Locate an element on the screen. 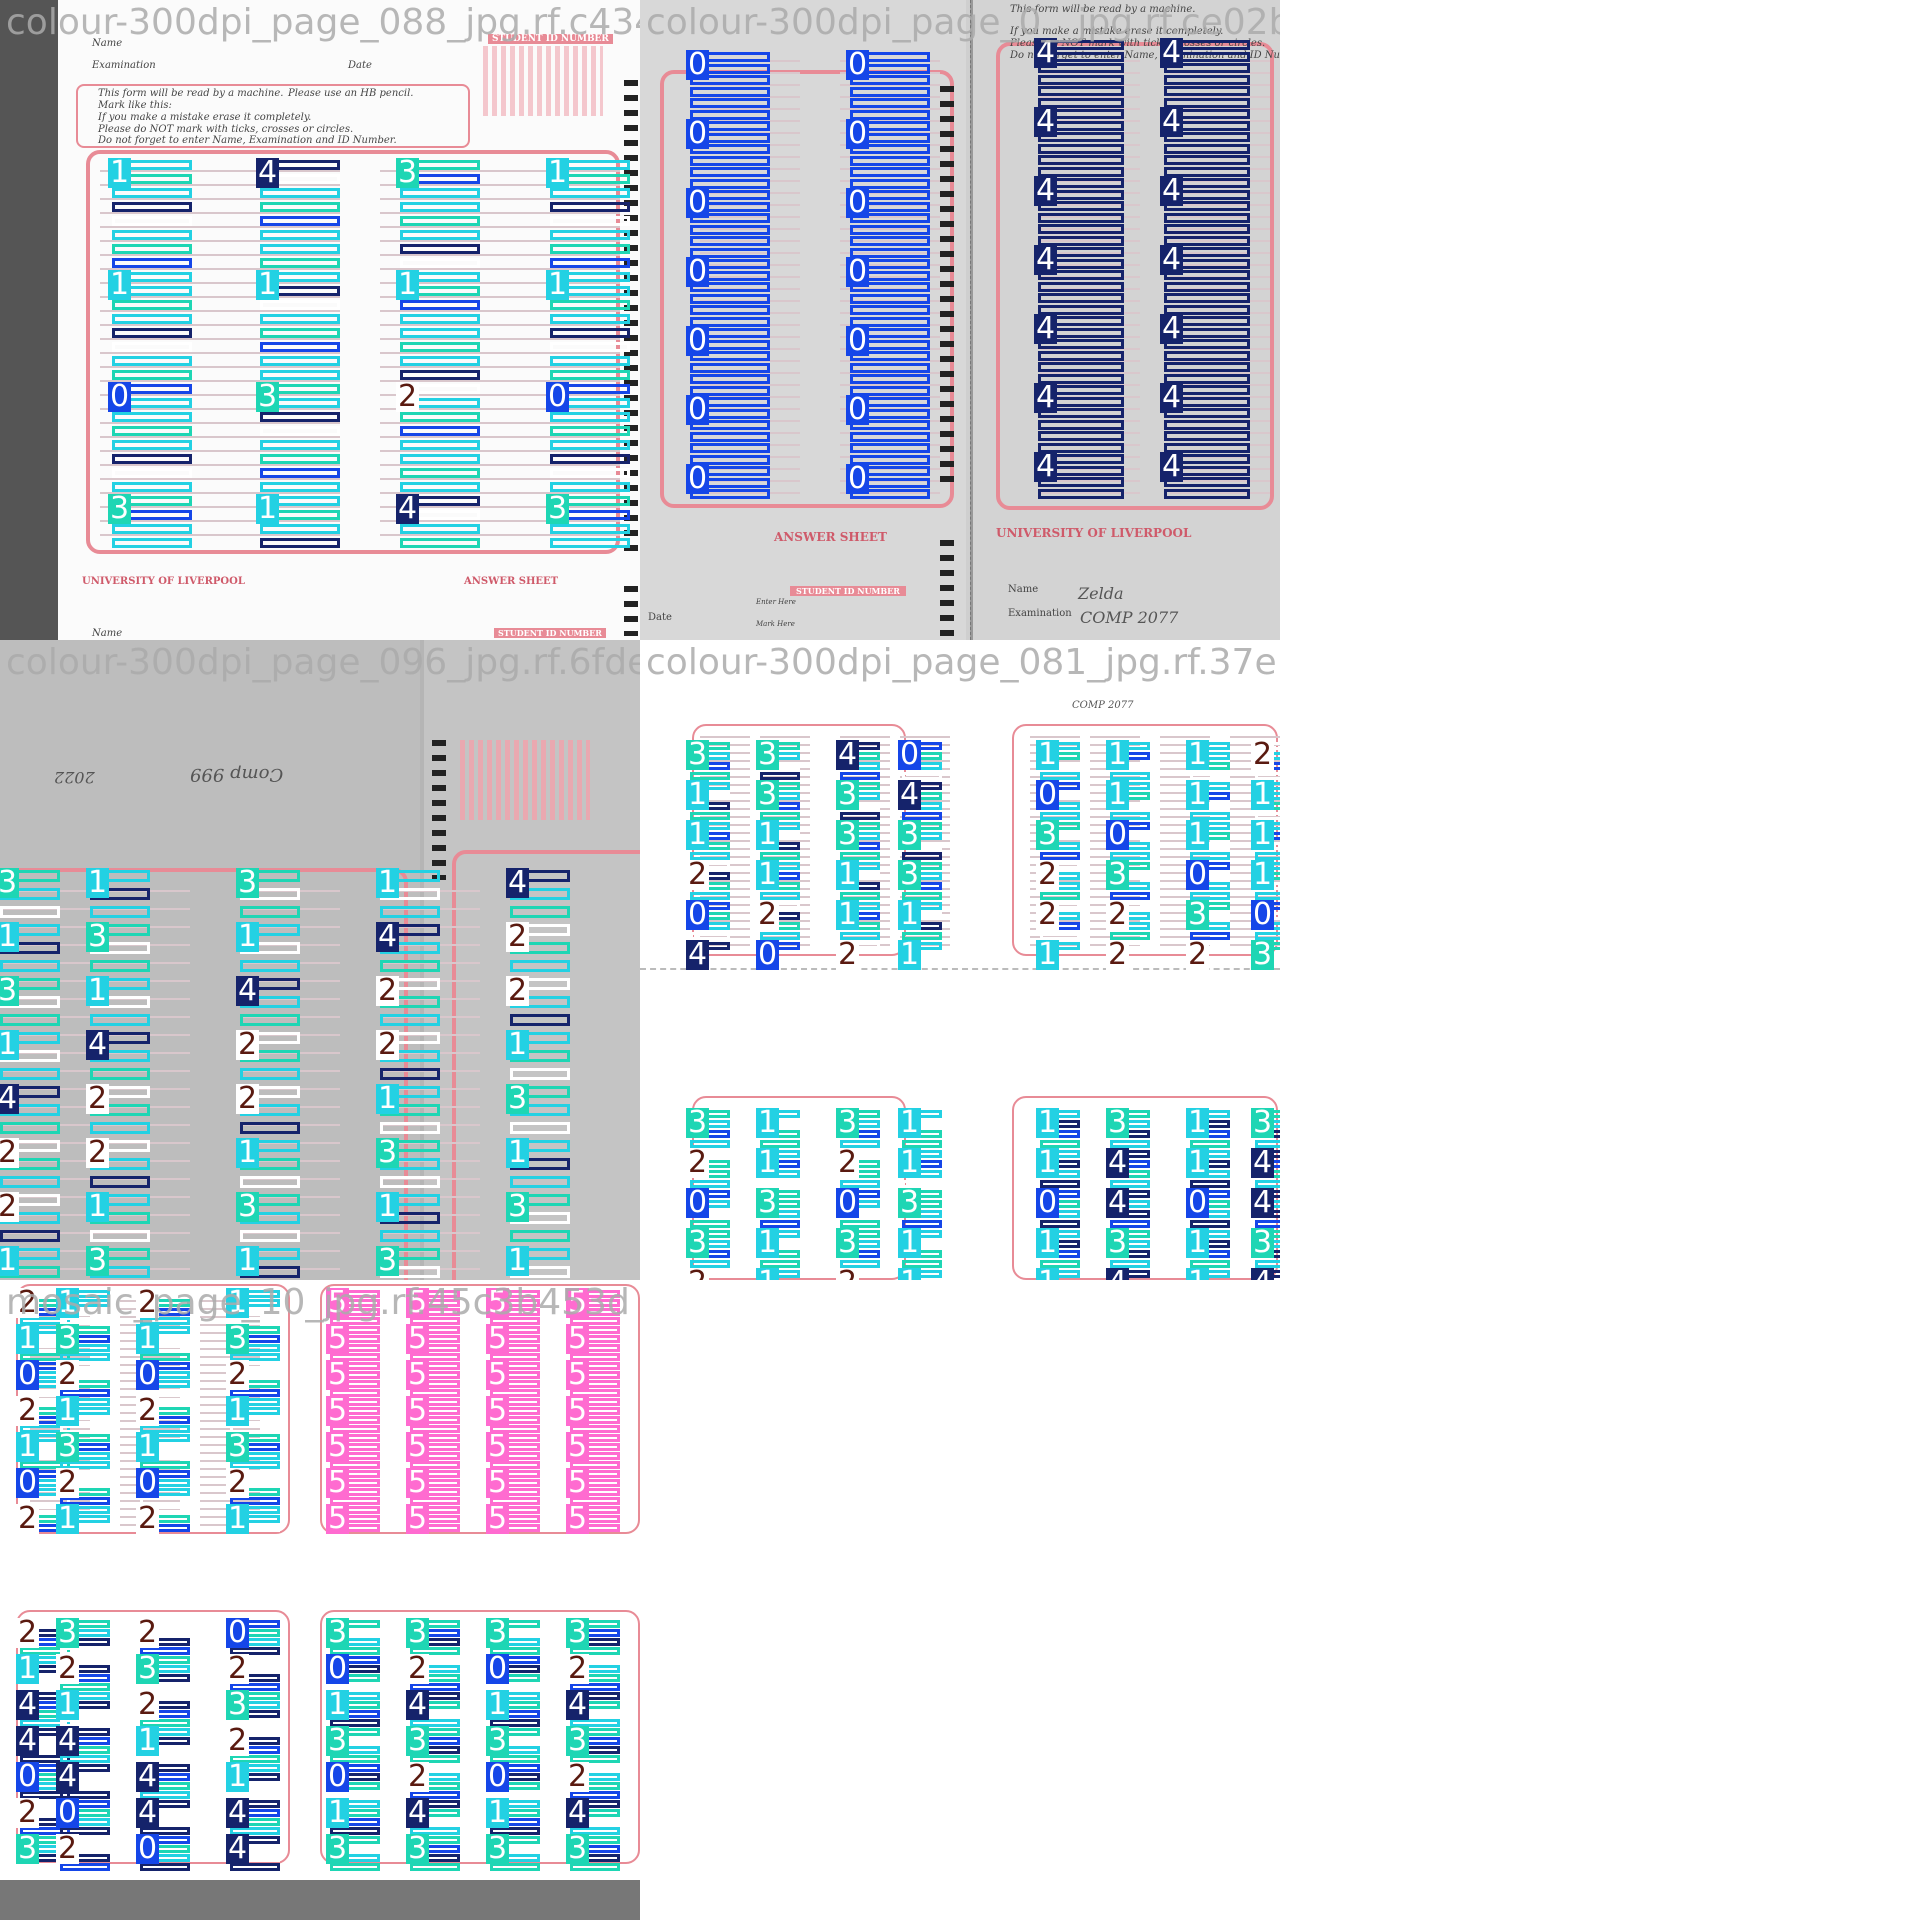 This screenshot has height=1920, width=1920. timing-marks-b is located at coordinates (947, 588).